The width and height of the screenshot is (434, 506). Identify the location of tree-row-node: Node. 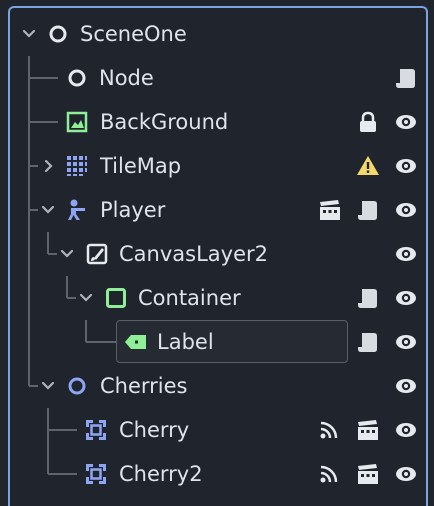
(218, 78).